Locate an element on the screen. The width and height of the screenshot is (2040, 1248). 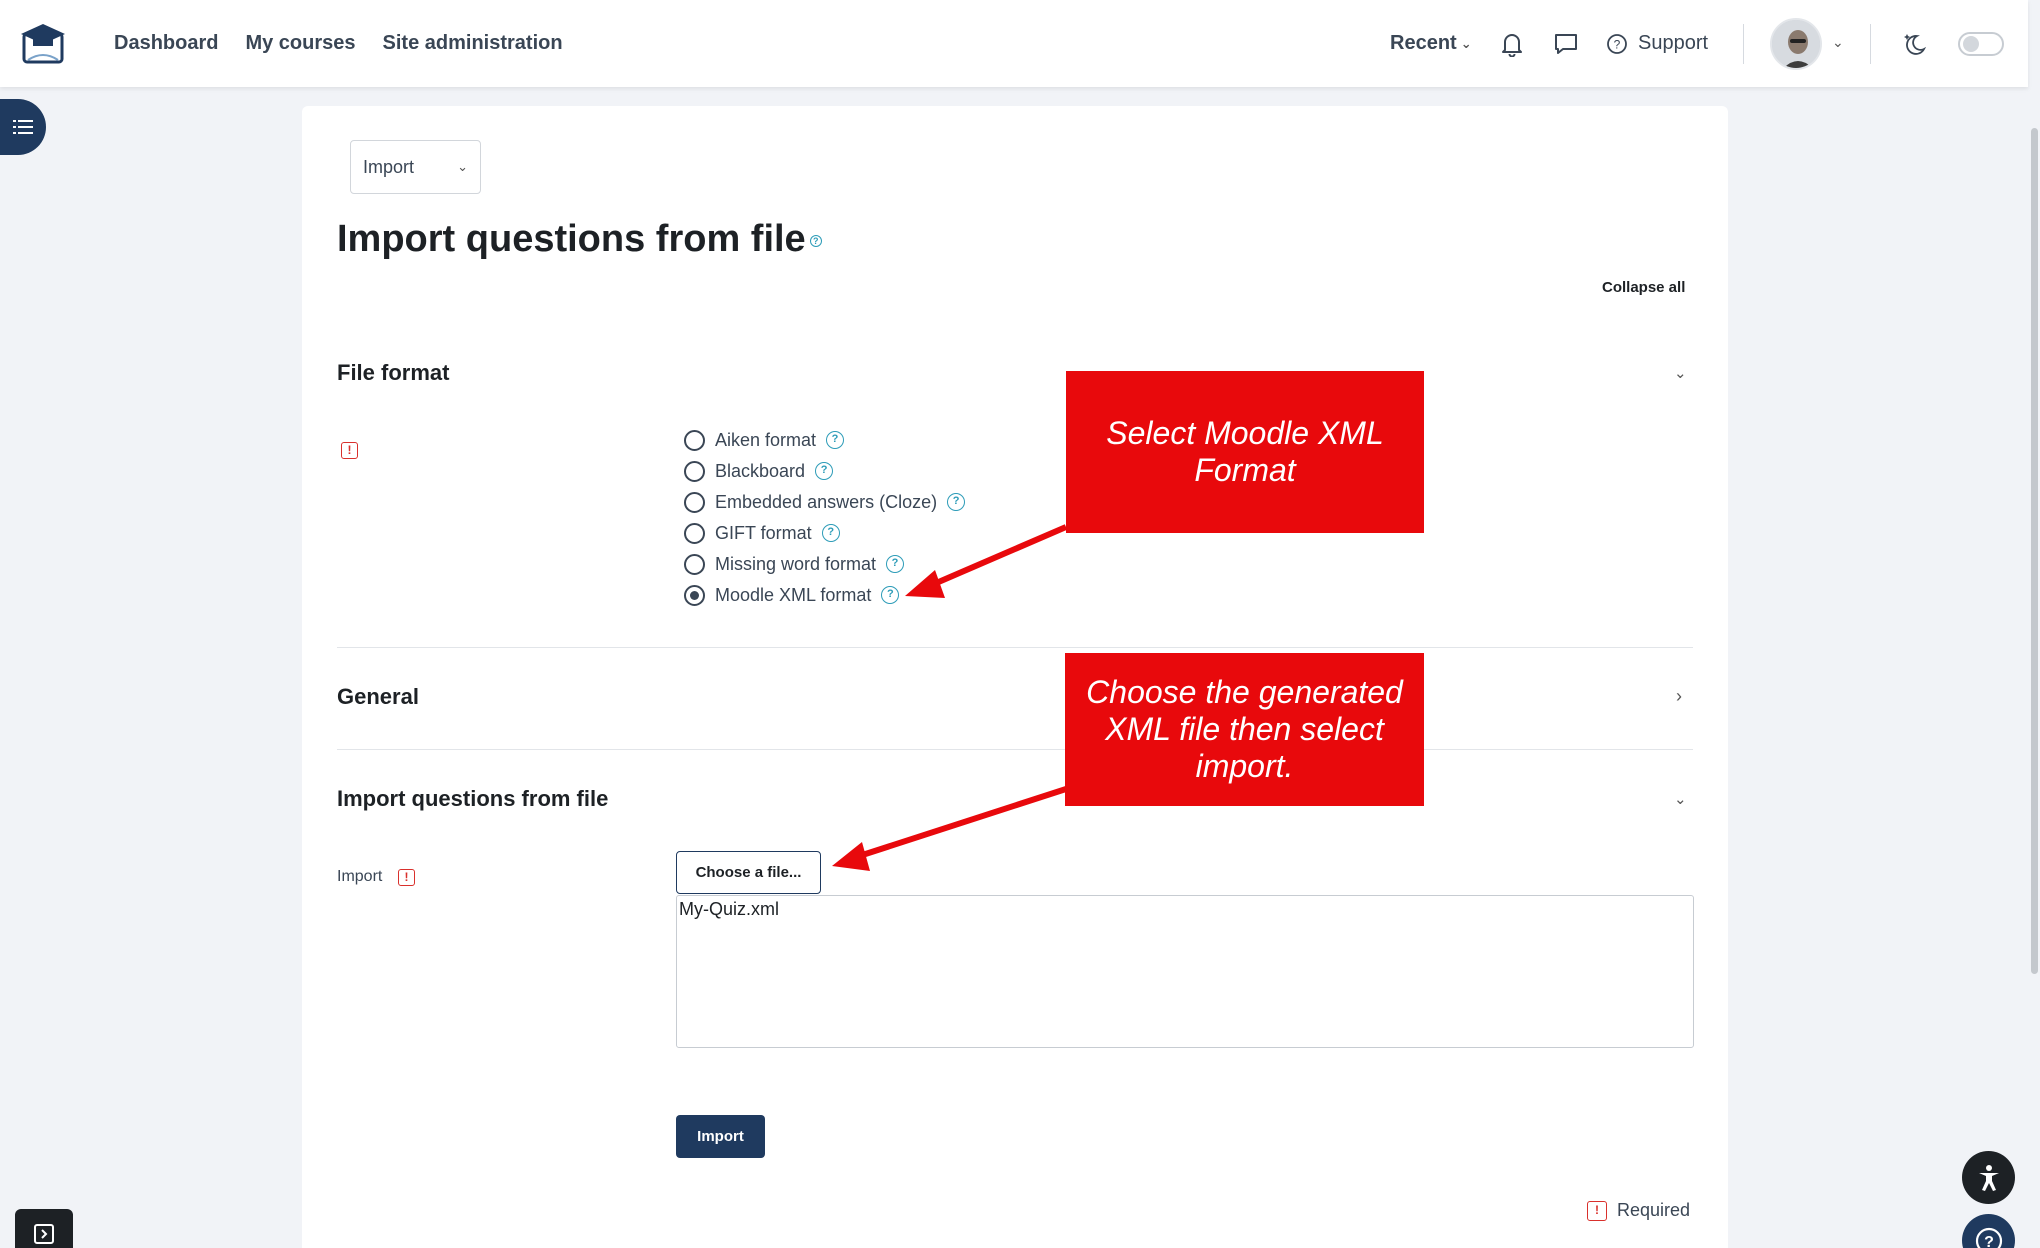
accessibility-icon is located at coordinates (1988, 1177).